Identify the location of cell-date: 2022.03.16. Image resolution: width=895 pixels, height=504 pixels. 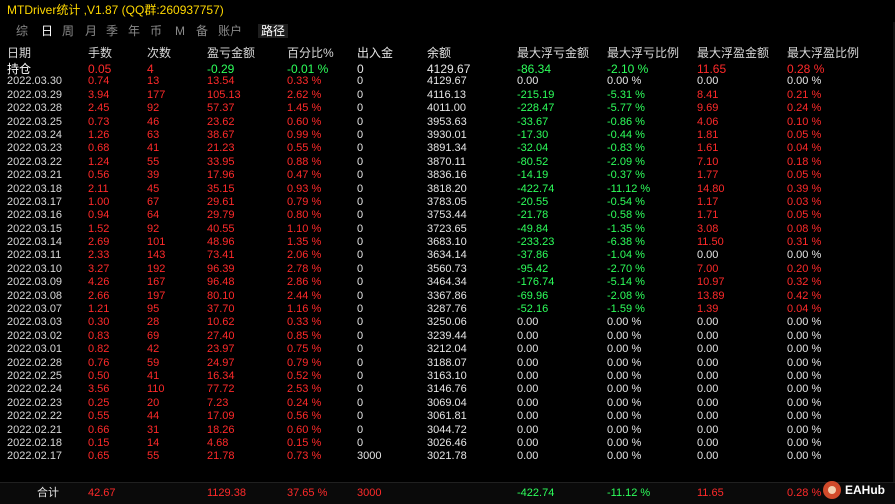
(35, 215).